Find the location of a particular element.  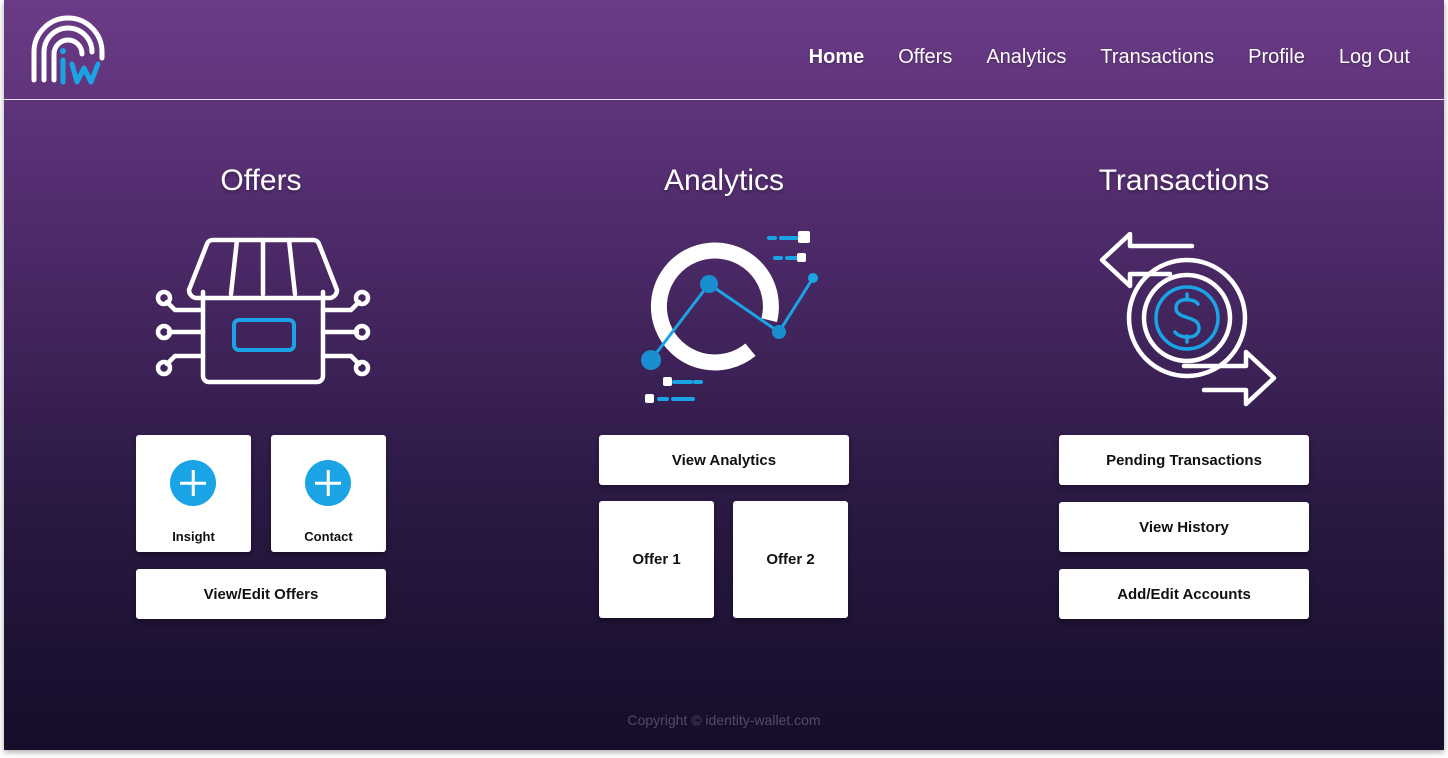

offer-2-tile: Offer 2 is located at coordinates (790, 559).